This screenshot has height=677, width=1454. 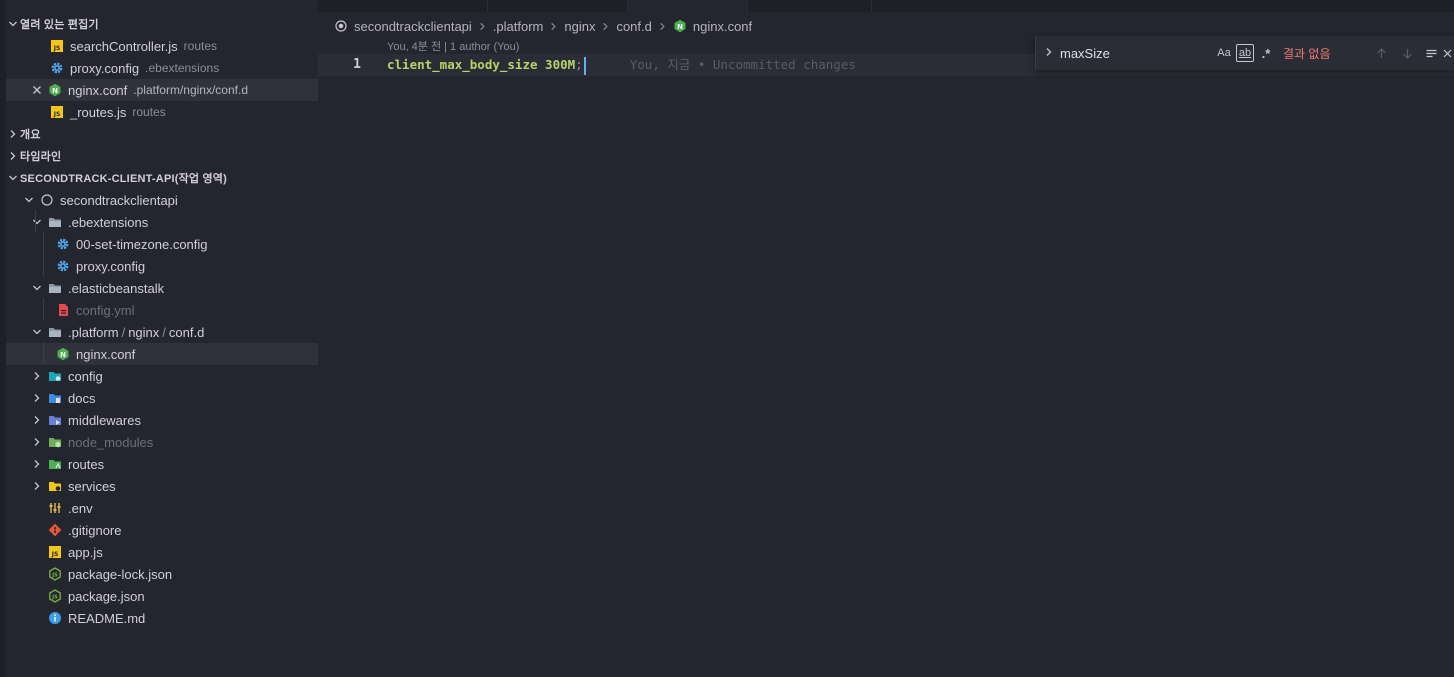 I want to click on tree-folder: middlewares, so click(x=162, y=420).